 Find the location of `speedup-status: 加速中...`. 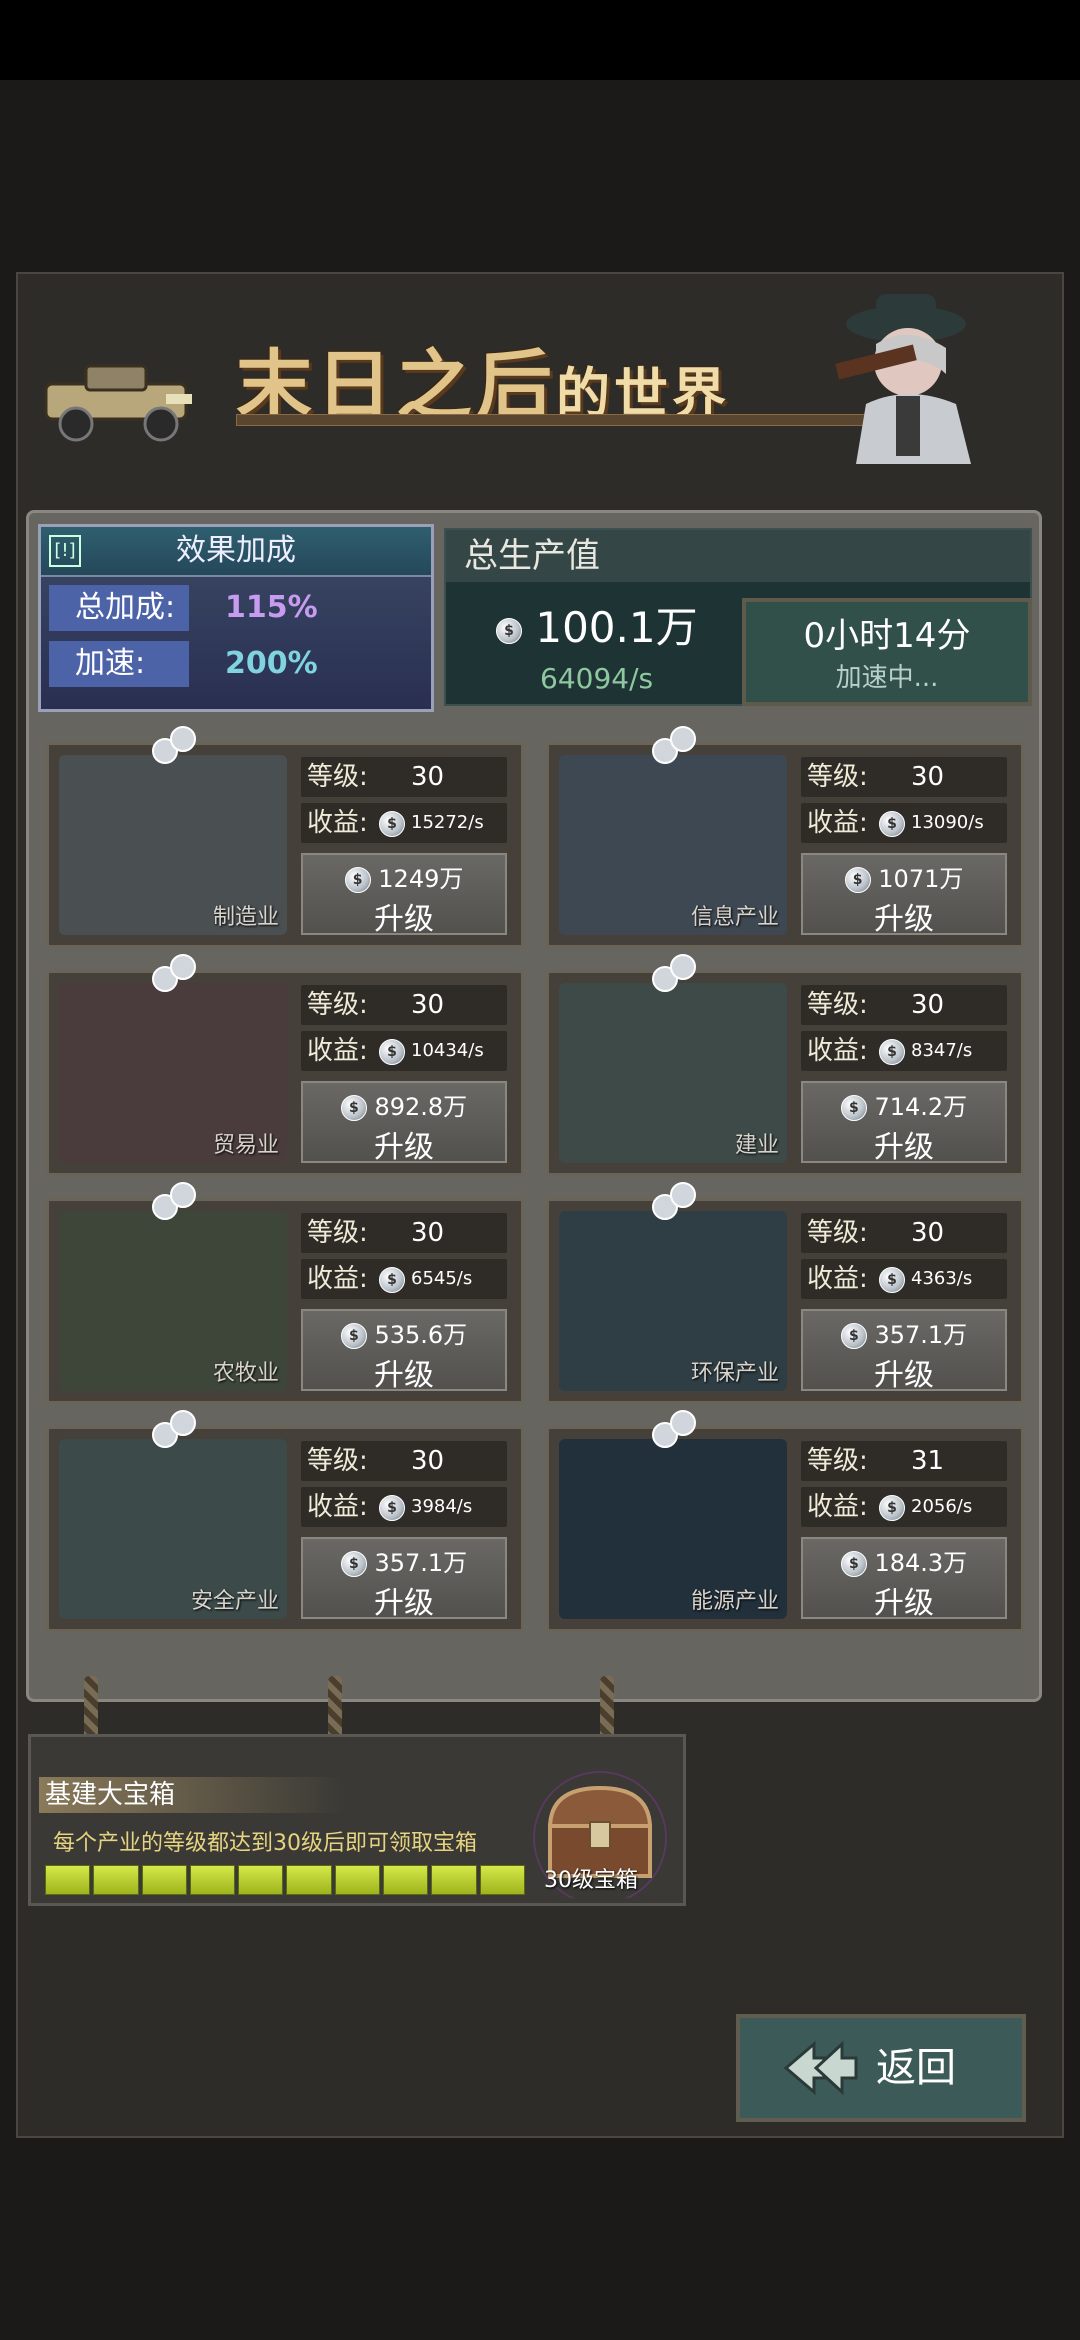

speedup-status: 加速中... is located at coordinates (887, 678).